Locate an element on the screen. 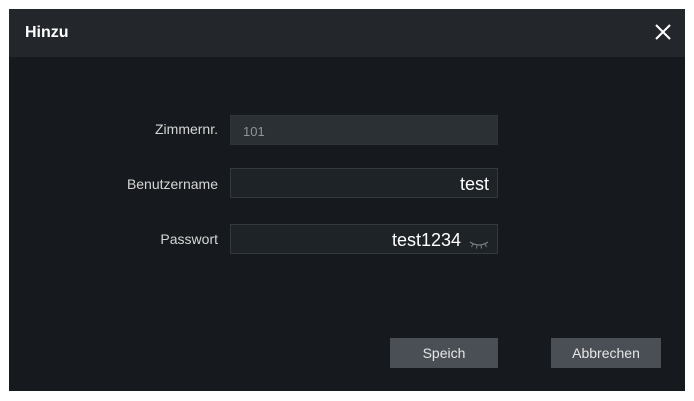  password-label: Passwort is located at coordinates (189, 239).